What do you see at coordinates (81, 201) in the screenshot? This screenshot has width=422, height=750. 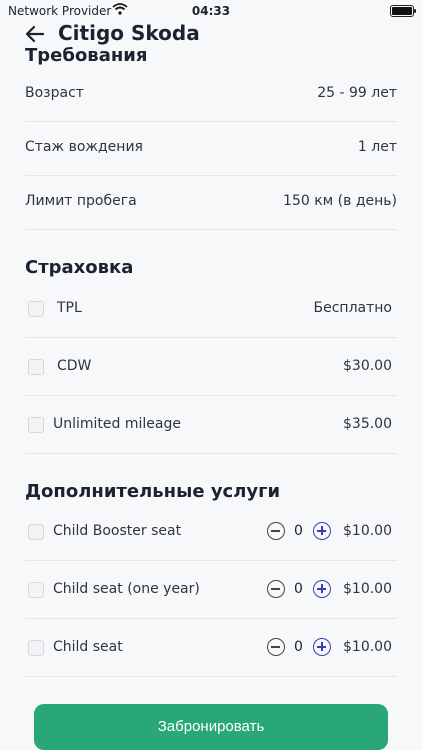 I see `requirement-label: Лимит пробега` at bounding box center [81, 201].